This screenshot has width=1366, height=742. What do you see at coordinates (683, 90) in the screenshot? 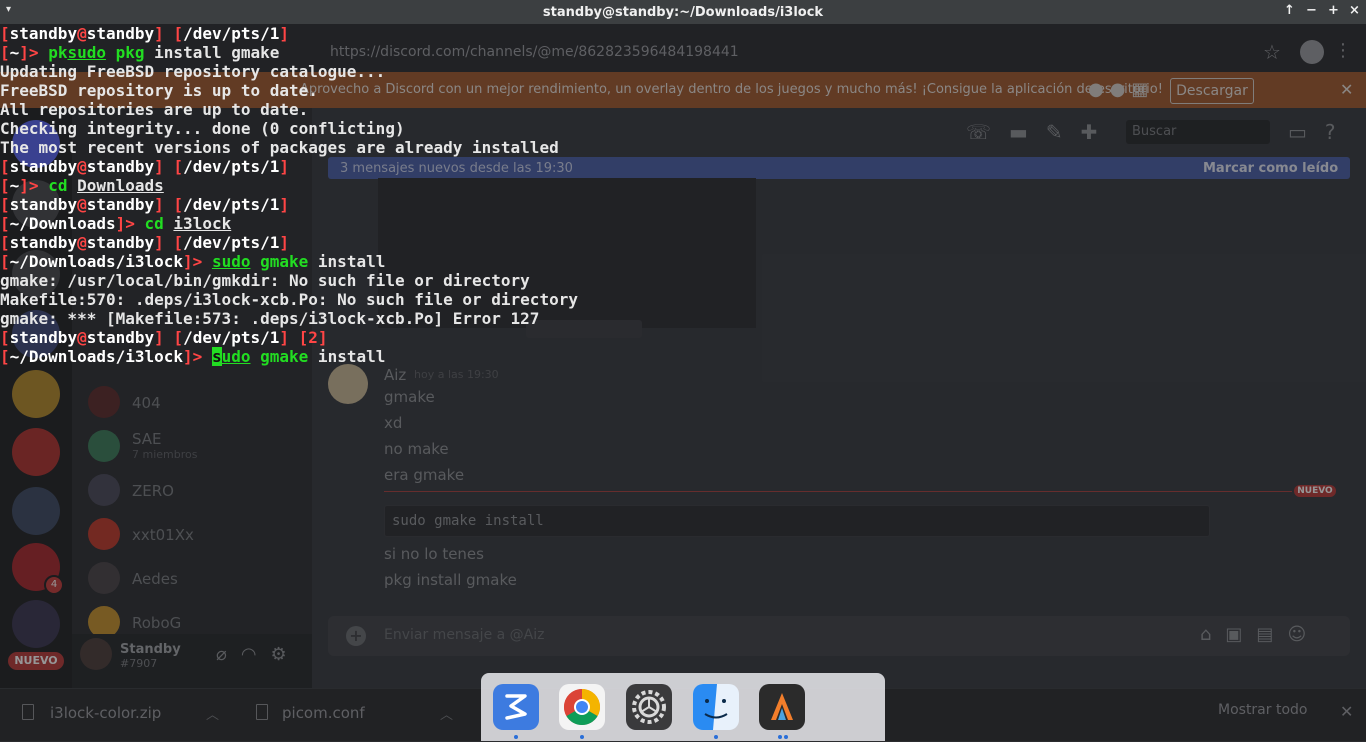
I see `terminal-line: FreeBSD repository is up to date.` at bounding box center [683, 90].